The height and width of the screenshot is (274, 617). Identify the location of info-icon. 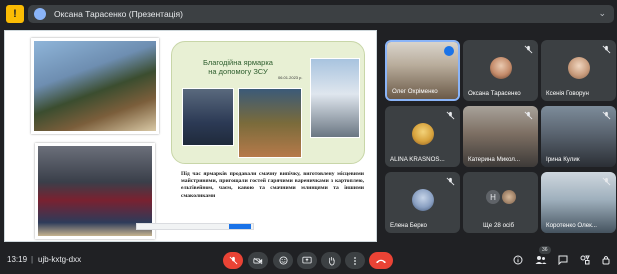
(518, 260).